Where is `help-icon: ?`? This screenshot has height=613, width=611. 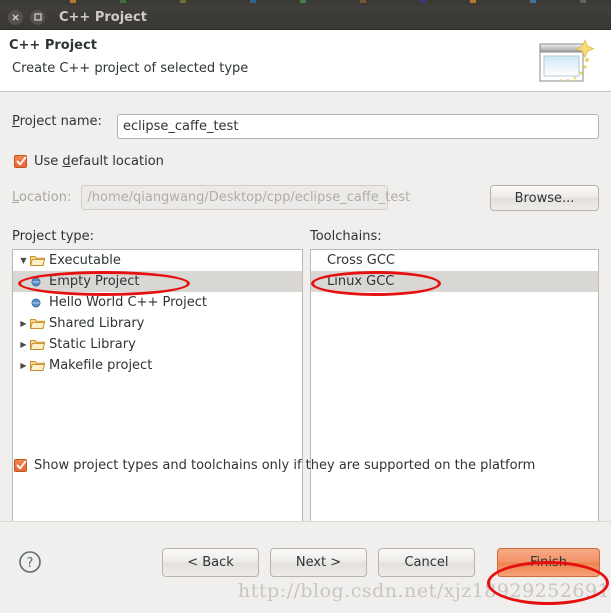 help-icon: ? is located at coordinates (30, 562).